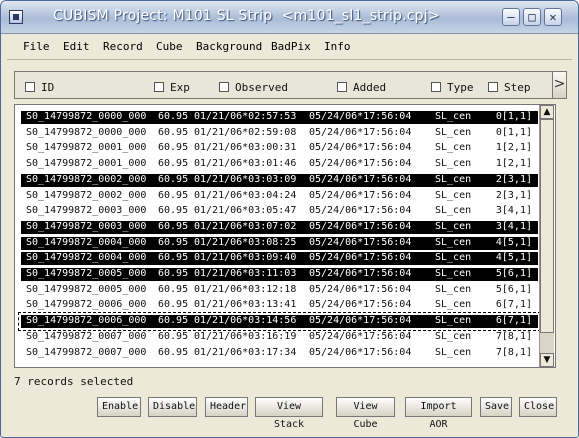 The height and width of the screenshot is (438, 579). I want to click on vertical-scrollbar: ▲ ▼, so click(546, 236).